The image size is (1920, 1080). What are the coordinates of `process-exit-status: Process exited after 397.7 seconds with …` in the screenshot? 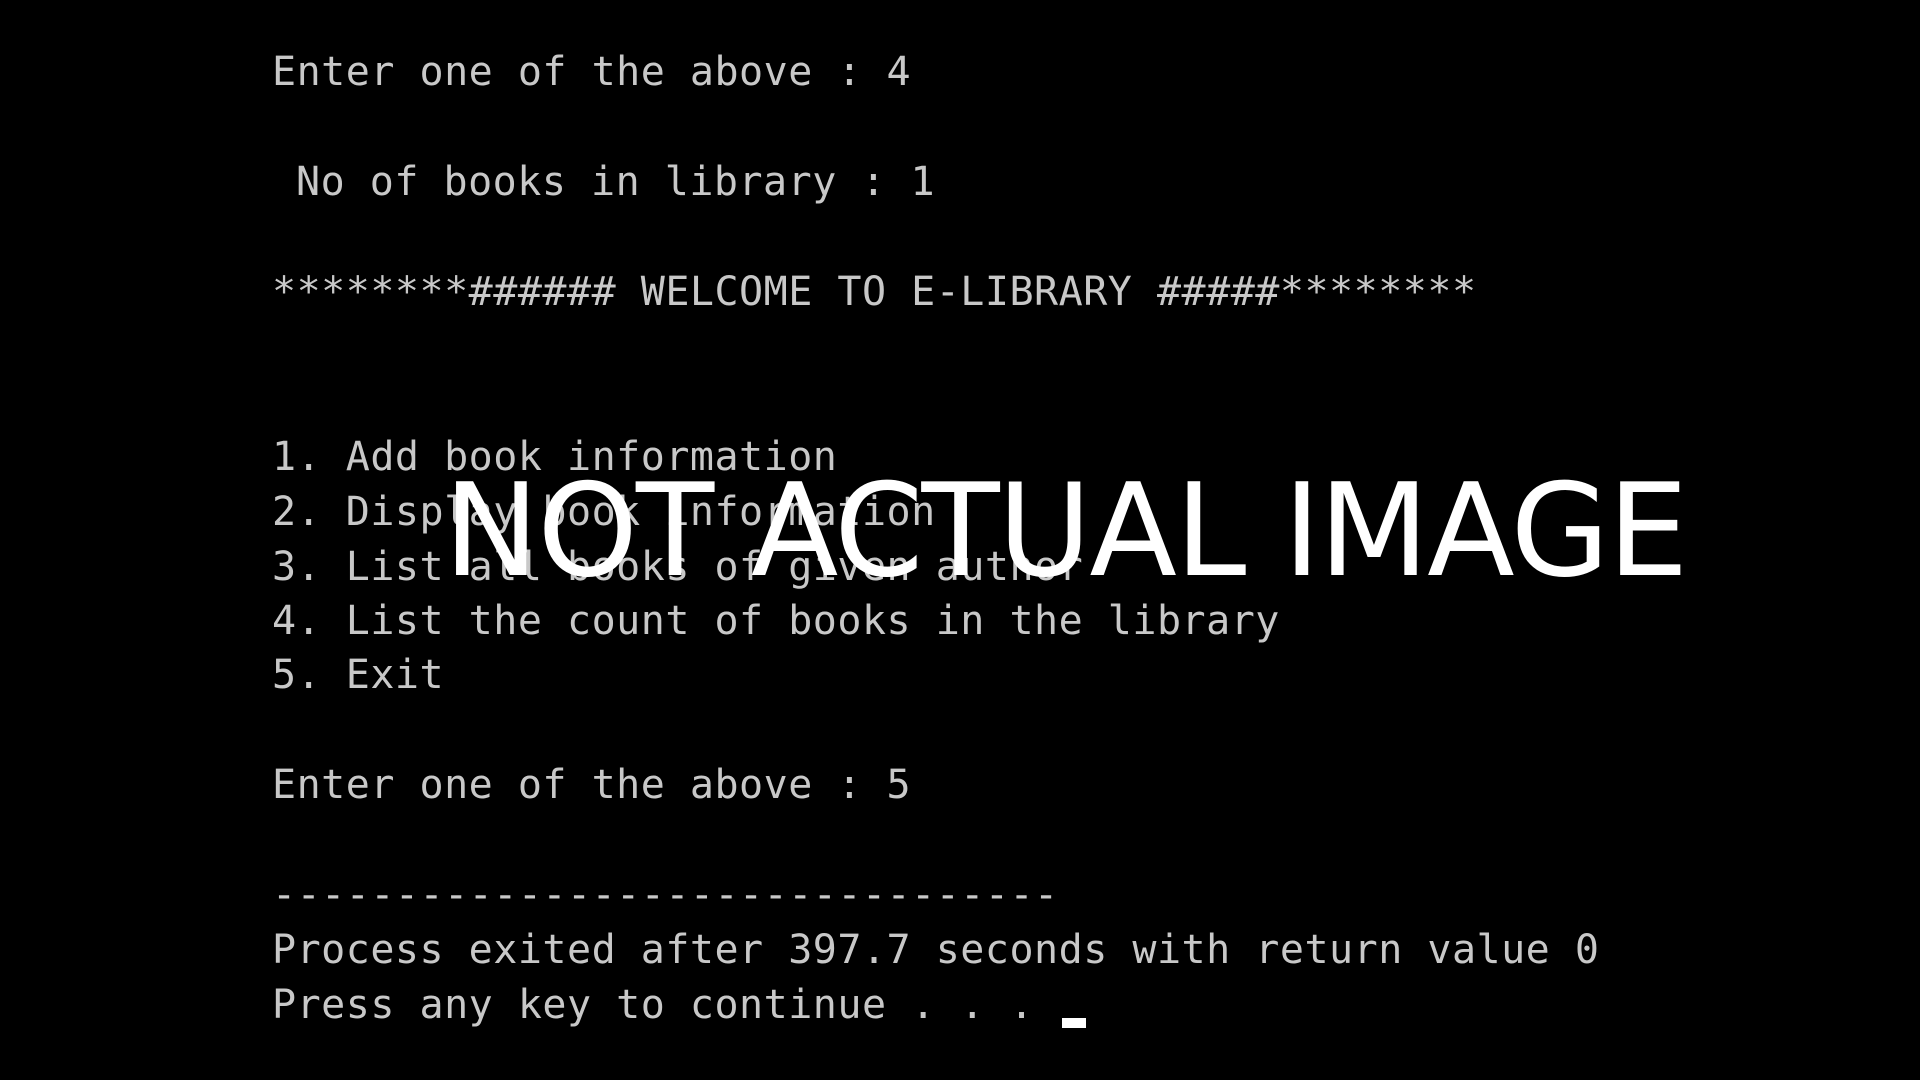 It's located at (936, 950).